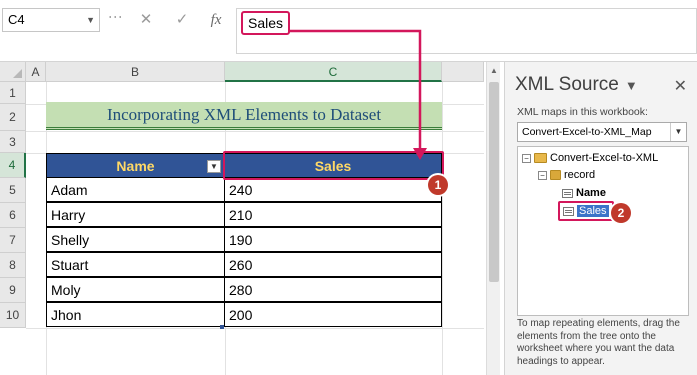 This screenshot has width=697, height=375. What do you see at coordinates (13, 265) in the screenshot?
I see `row-header-8: 8` at bounding box center [13, 265].